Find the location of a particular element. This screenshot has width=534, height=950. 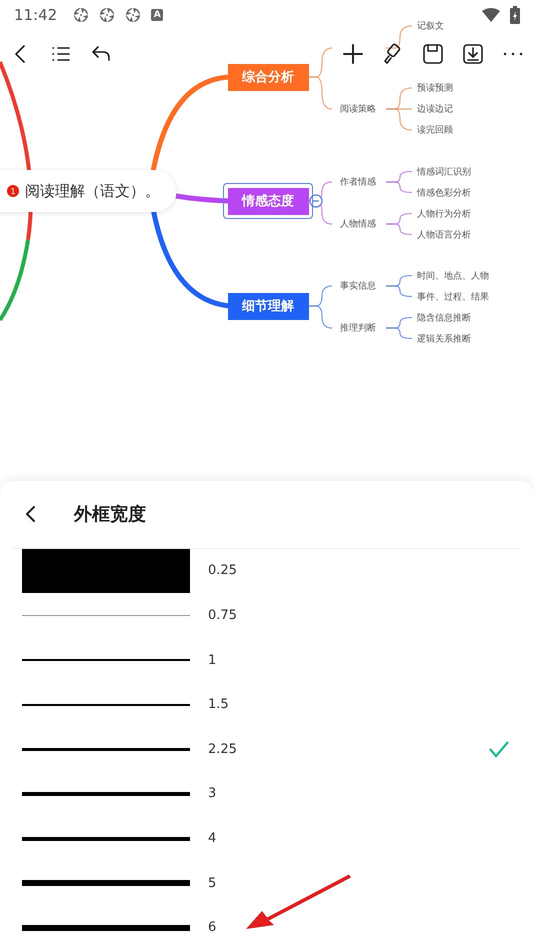

sheet-title: 外框宽度 is located at coordinates (110, 514).